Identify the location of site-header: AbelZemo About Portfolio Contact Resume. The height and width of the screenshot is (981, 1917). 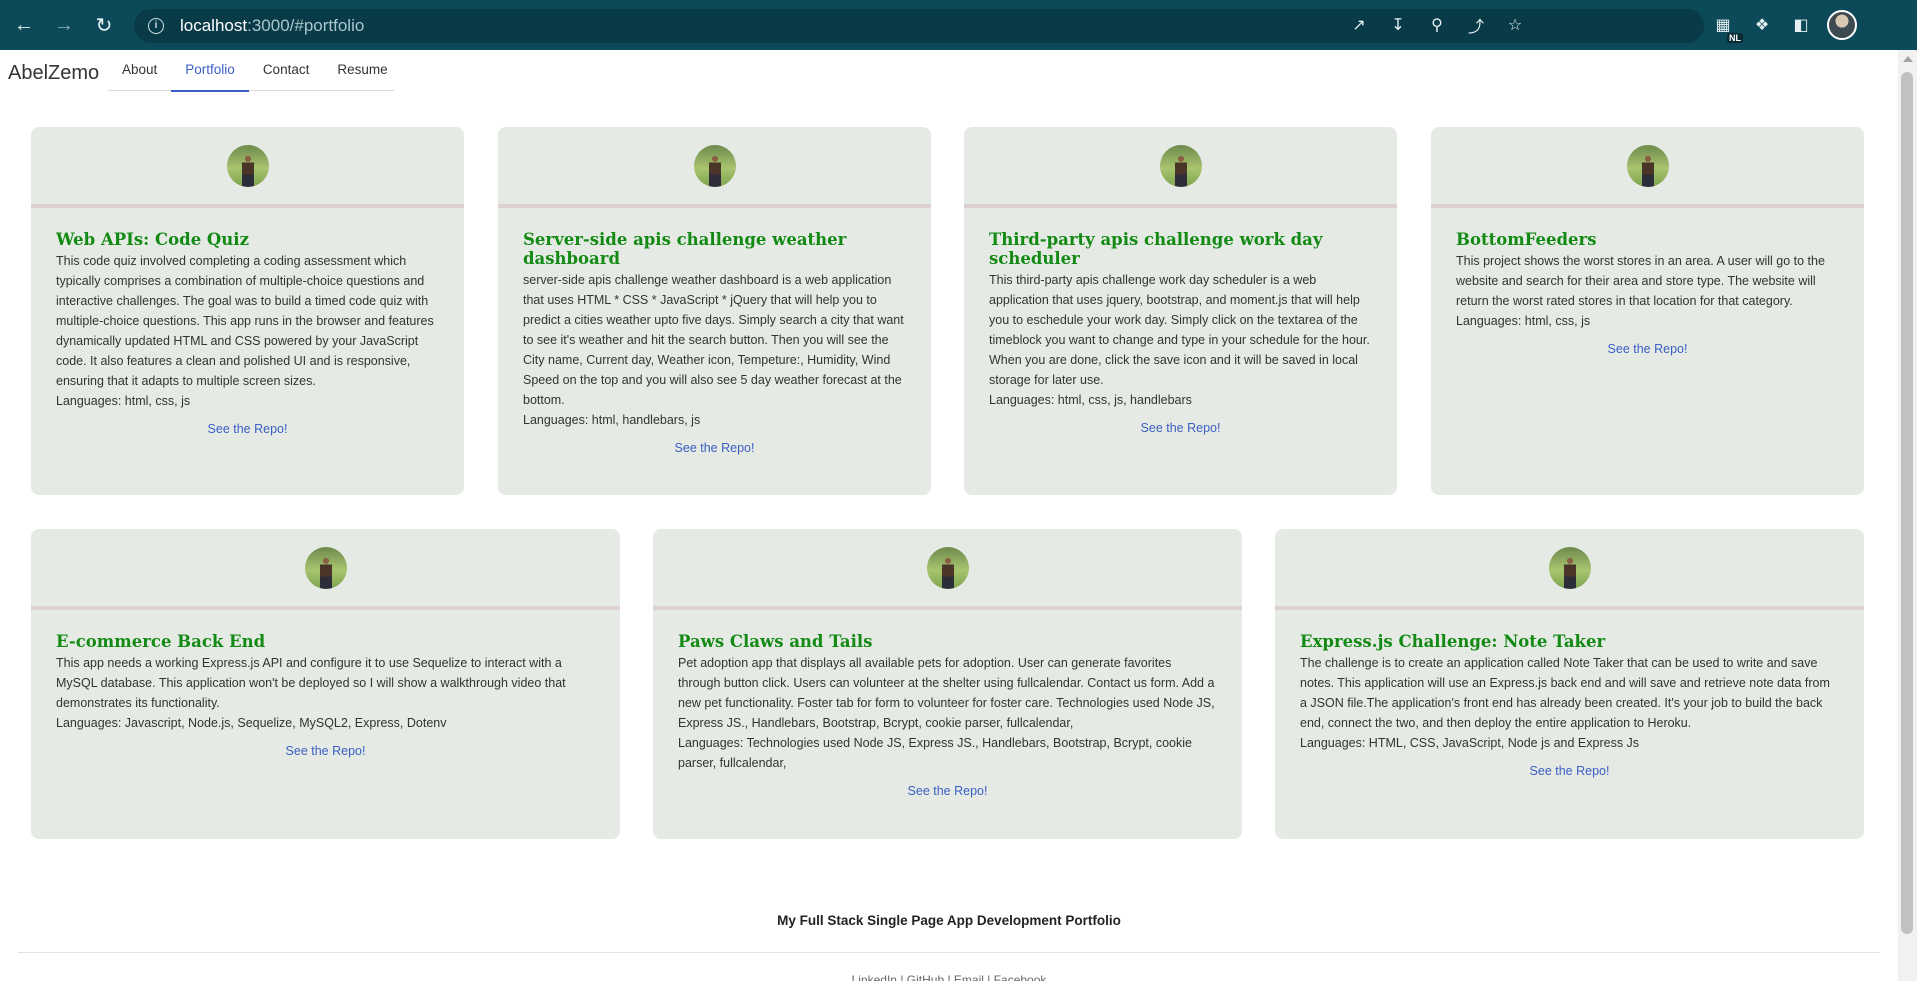
(949, 76).